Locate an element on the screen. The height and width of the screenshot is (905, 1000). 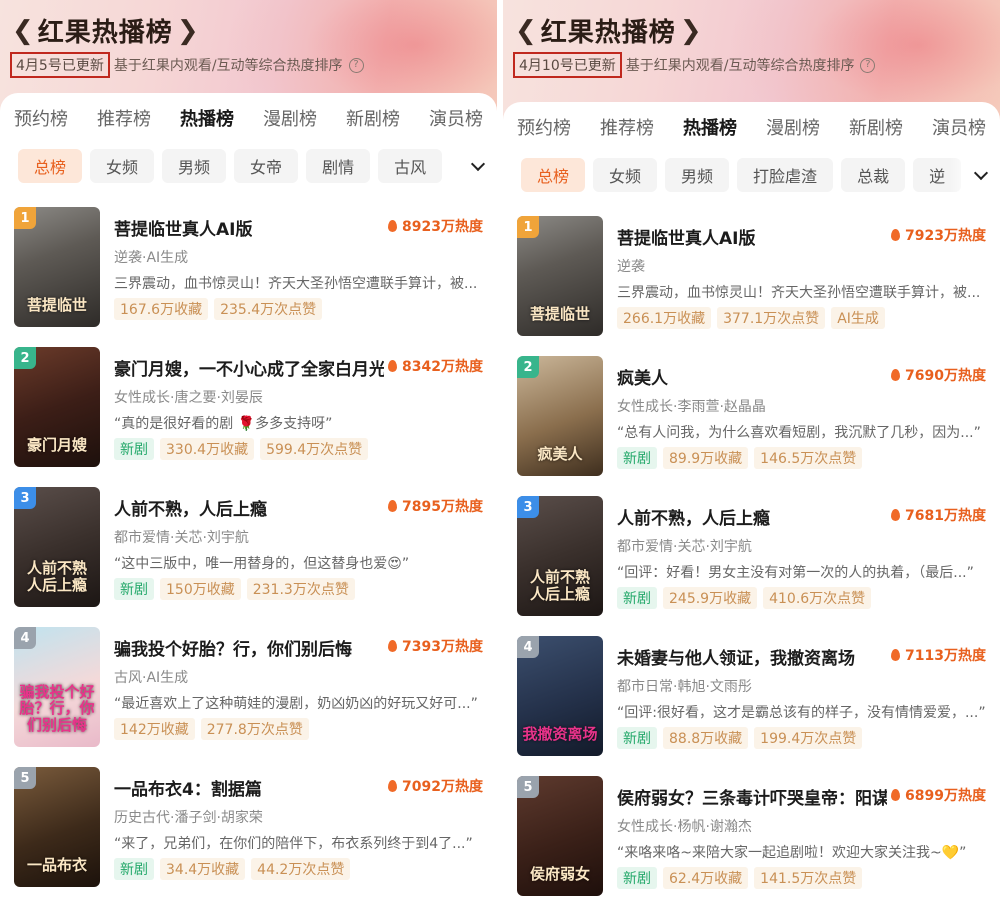
poster-title-art: 侯府弱女 is located at coordinates (559, 873).